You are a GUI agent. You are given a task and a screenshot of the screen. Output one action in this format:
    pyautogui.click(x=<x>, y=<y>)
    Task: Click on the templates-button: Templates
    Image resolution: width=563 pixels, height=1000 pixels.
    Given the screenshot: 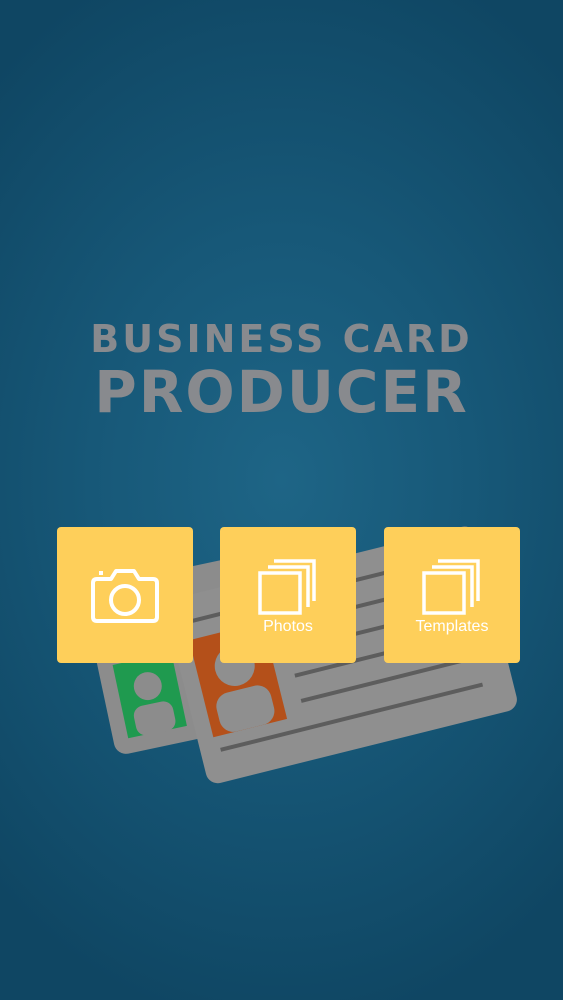 What is the action you would take?
    pyautogui.click(x=452, y=595)
    